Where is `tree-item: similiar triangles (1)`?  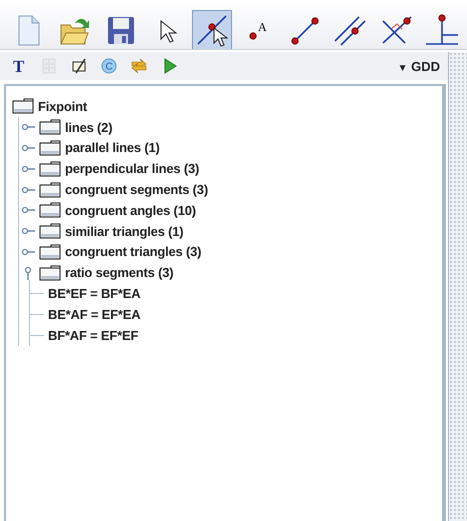 tree-item: similiar triangles (1) is located at coordinates (124, 231).